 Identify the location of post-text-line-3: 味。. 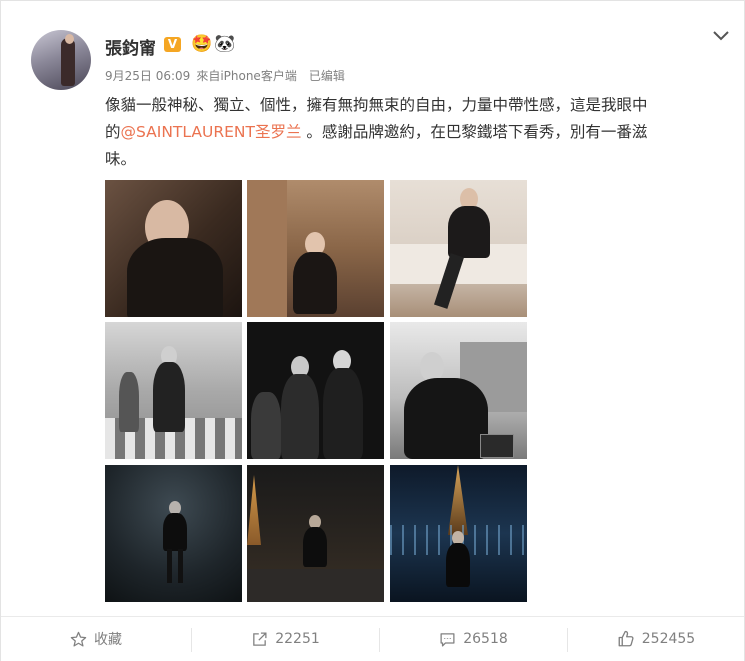
(121, 159).